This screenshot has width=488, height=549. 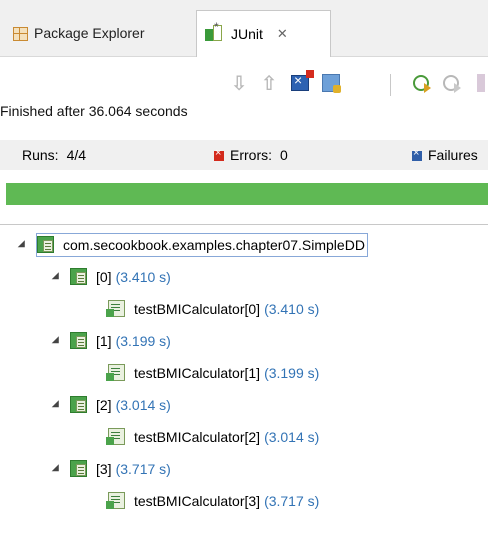 I want to click on tree-group-3: [3] (3.717 s), so click(x=111, y=469).